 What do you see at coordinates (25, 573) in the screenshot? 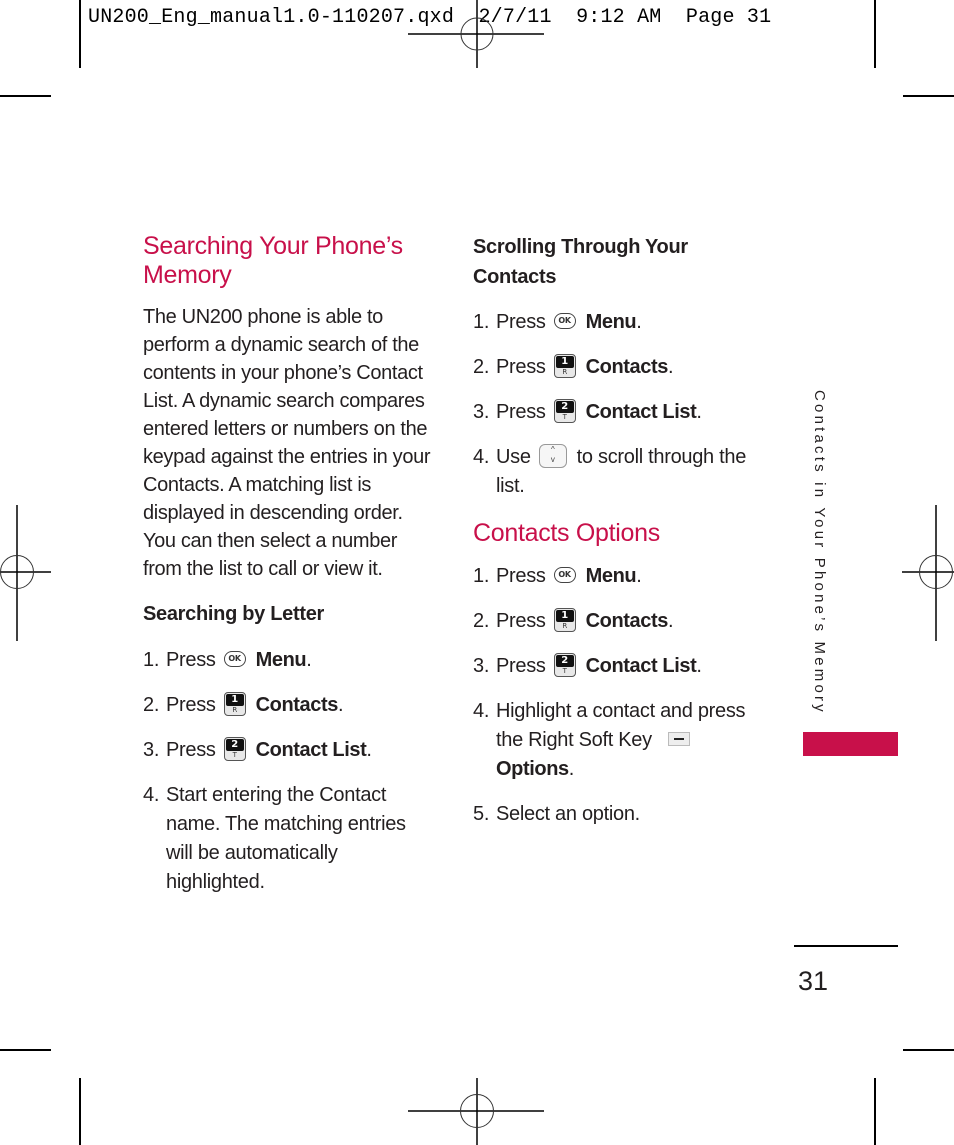
I see `registration-mark-left` at bounding box center [25, 573].